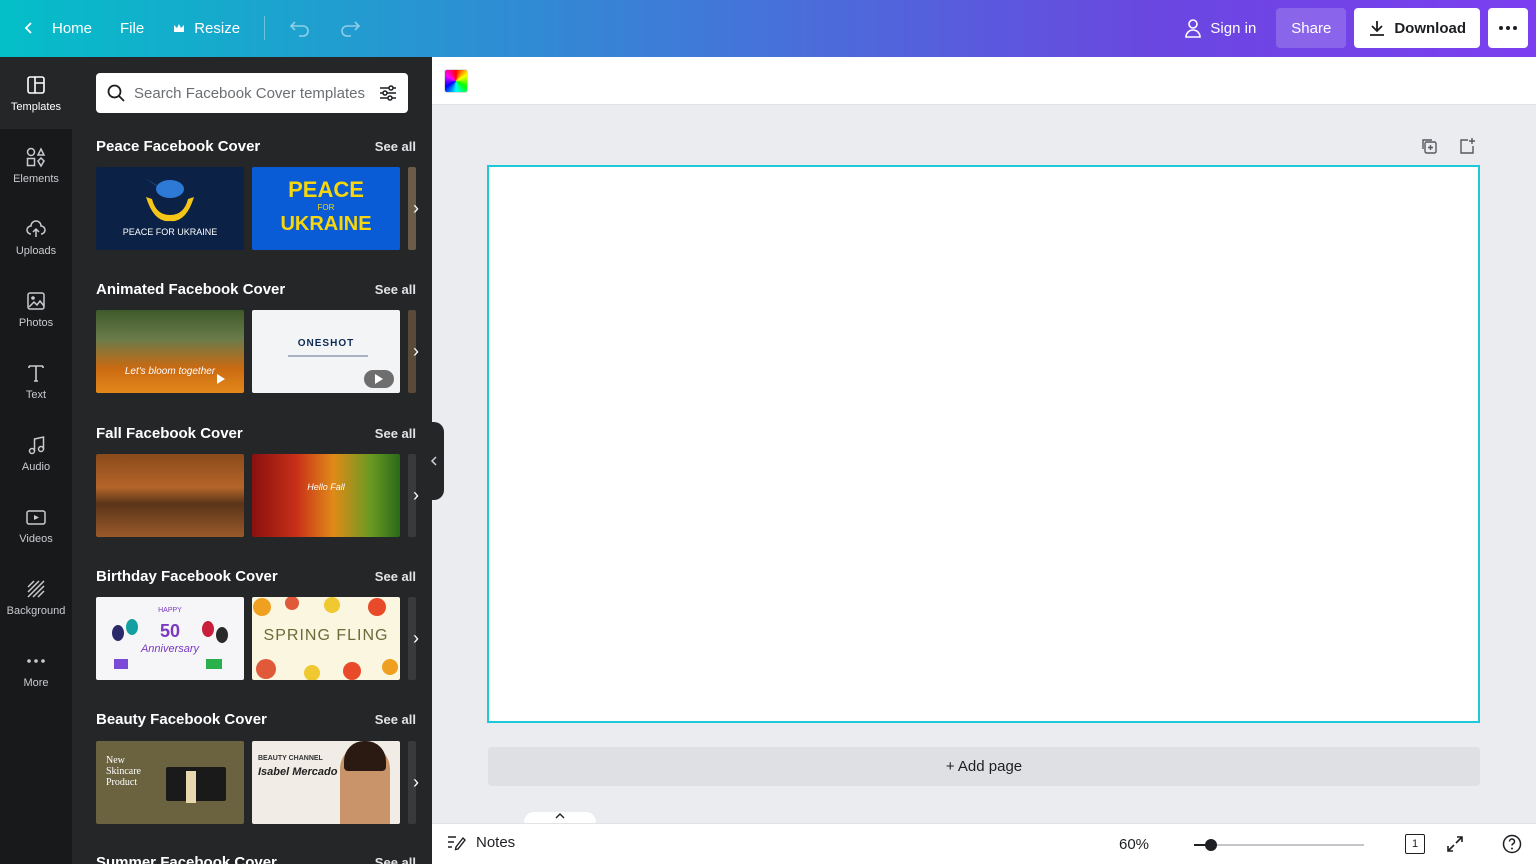  What do you see at coordinates (36, 300) in the screenshot?
I see `photo-icon` at bounding box center [36, 300].